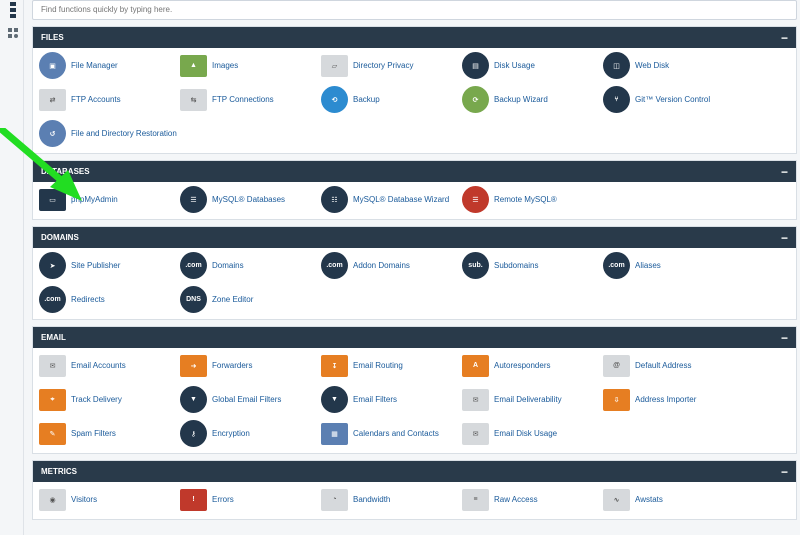  I want to click on panel-title: METRICS, so click(59, 471).